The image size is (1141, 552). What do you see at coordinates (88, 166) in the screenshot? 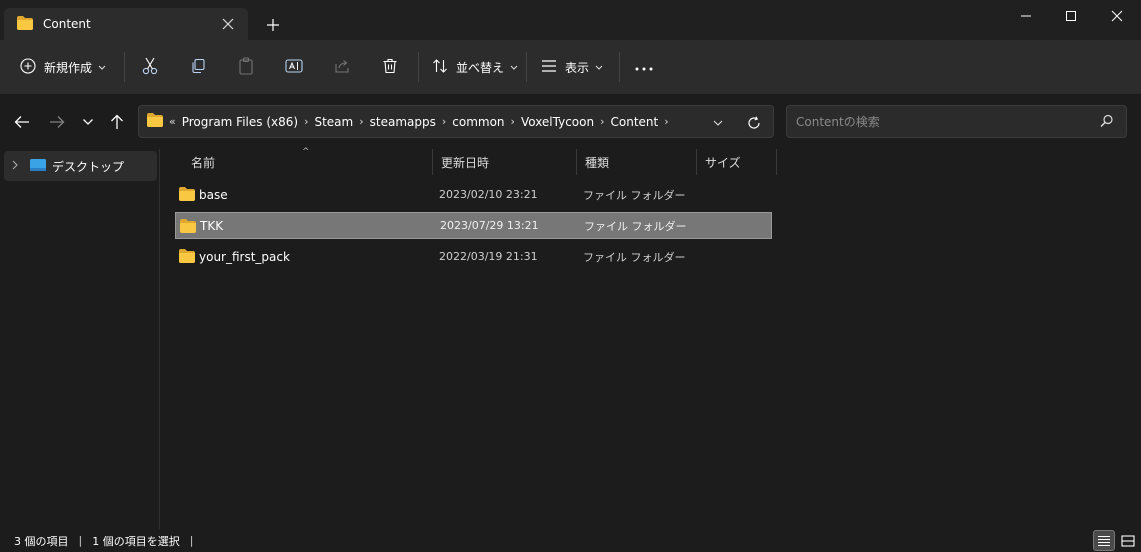
I see `nav-item-label: デスクトップ` at bounding box center [88, 166].